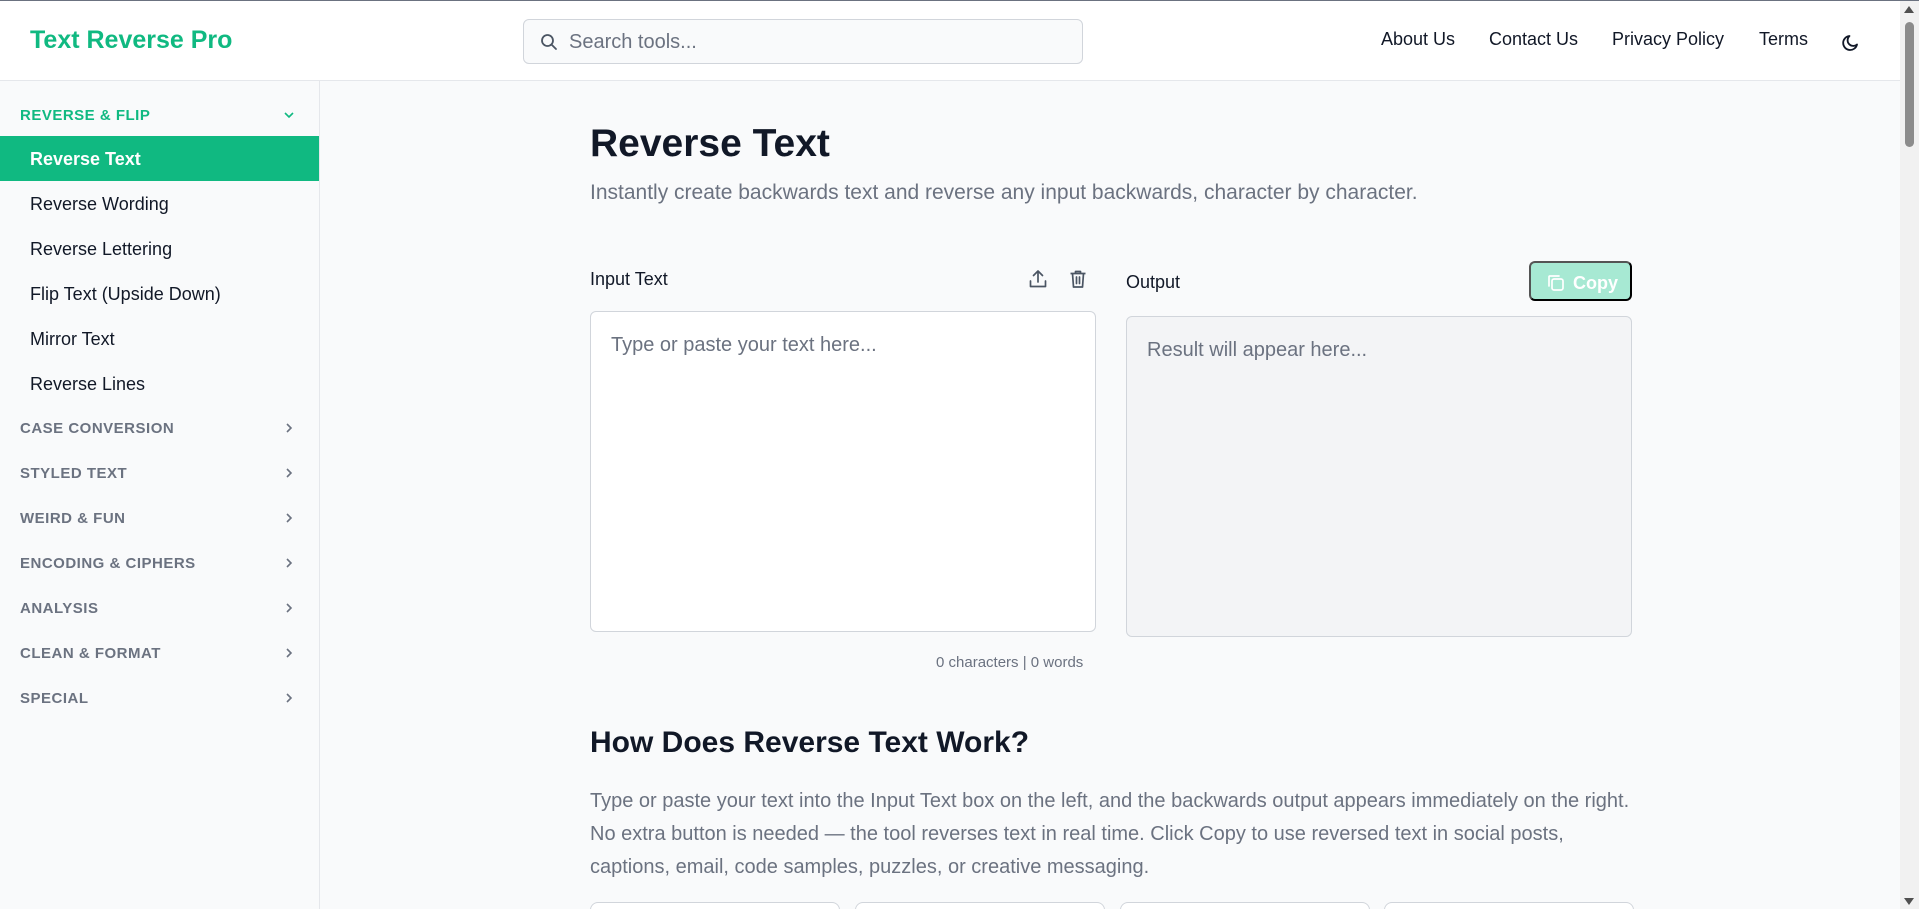  Describe the element at coordinates (59, 608) in the screenshot. I see `sidebar-category-label: ANALYSIS` at that location.